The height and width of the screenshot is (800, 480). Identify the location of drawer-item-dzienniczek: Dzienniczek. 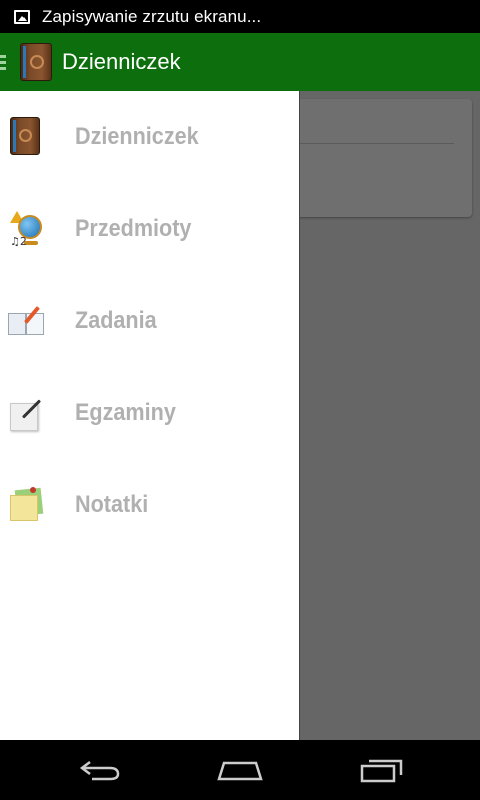
(150, 137).